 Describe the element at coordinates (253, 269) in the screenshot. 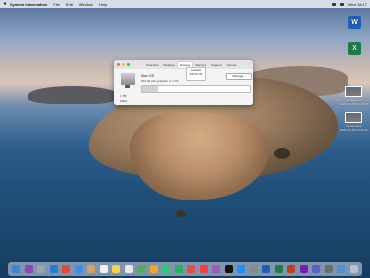

I see `preferences-icon` at that location.